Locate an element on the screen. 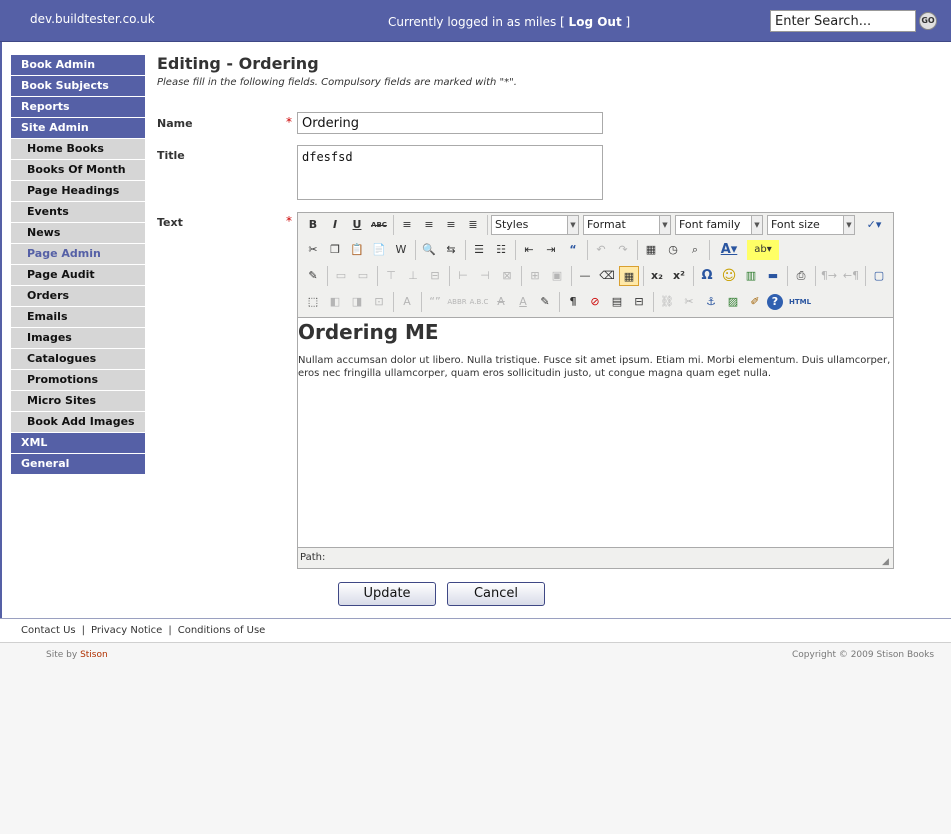  insert-media-icon: ▥ is located at coordinates (751, 276).